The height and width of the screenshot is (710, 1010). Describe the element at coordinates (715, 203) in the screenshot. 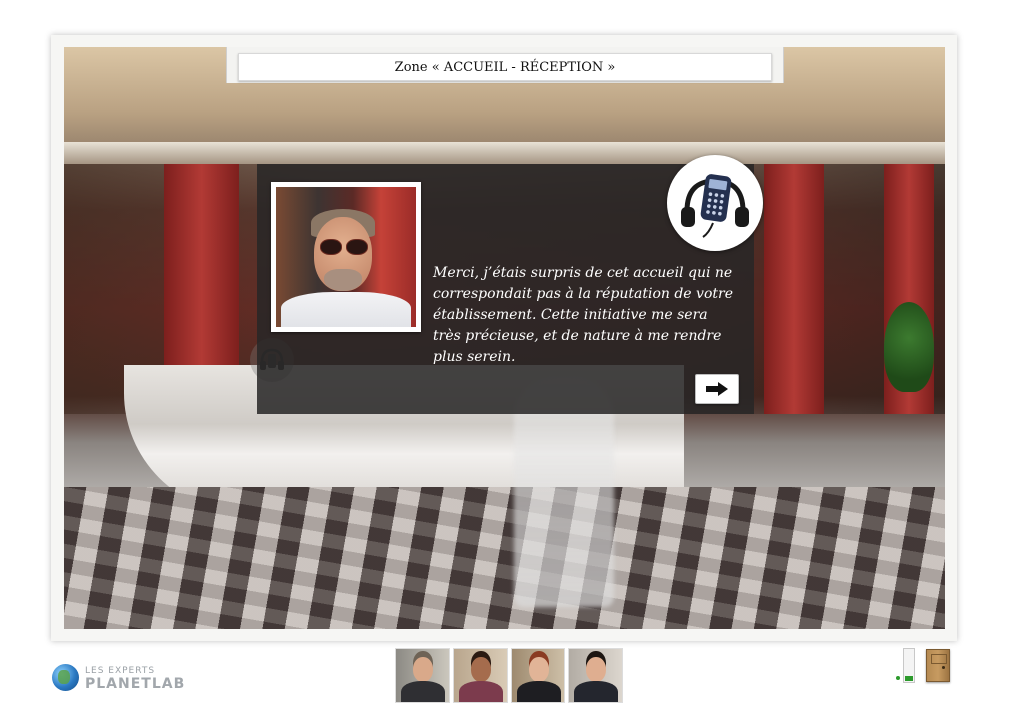

I see `headphones-audio-guide-icon` at that location.